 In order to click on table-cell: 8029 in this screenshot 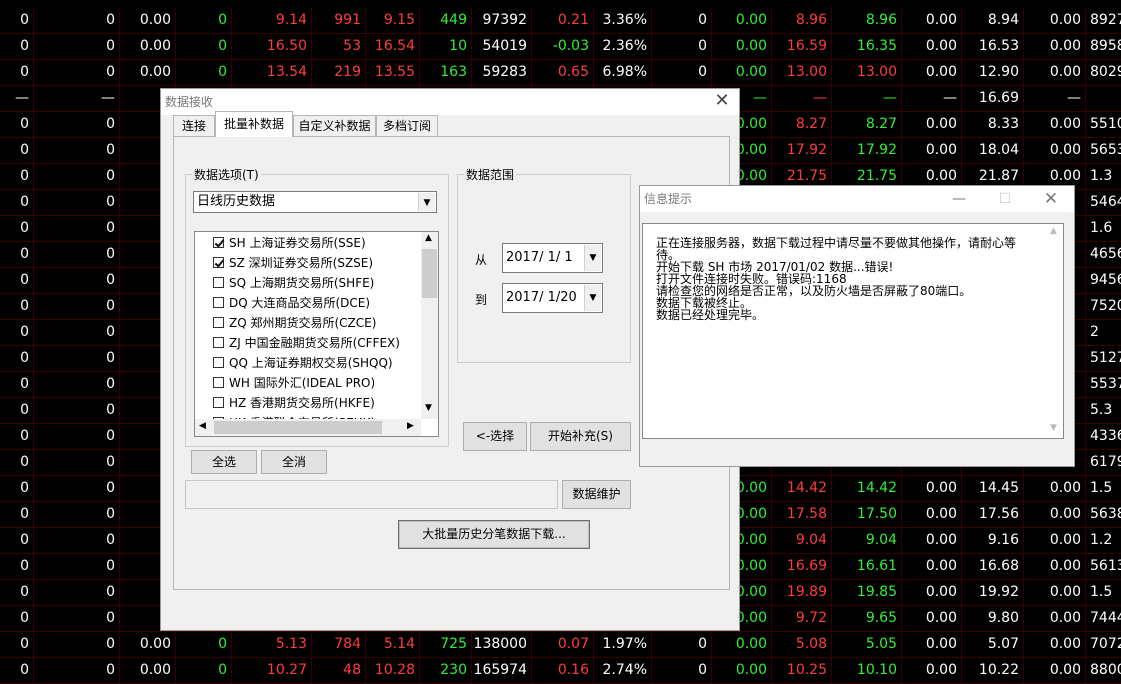, I will do `click(1103, 72)`.